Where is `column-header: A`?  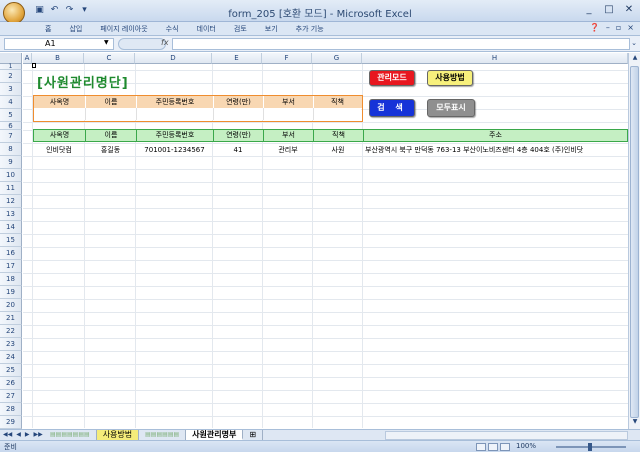
column-header: A is located at coordinates (27, 58).